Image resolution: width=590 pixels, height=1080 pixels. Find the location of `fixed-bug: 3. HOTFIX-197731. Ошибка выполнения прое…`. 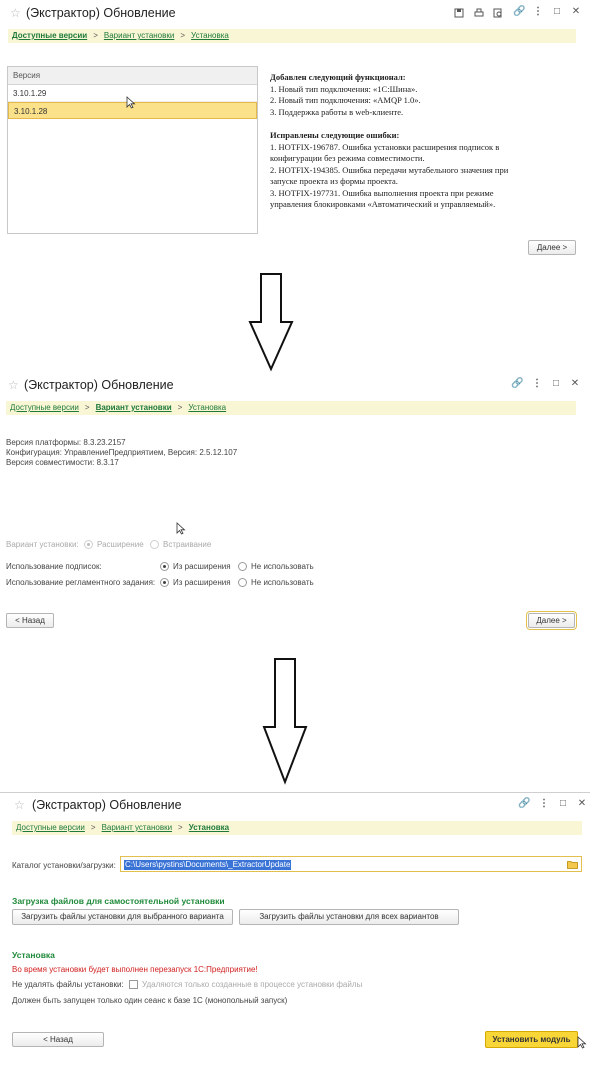

fixed-bug: 3. HOTFIX-197731. Ошибка выполнения прое… is located at coordinates (382, 192).